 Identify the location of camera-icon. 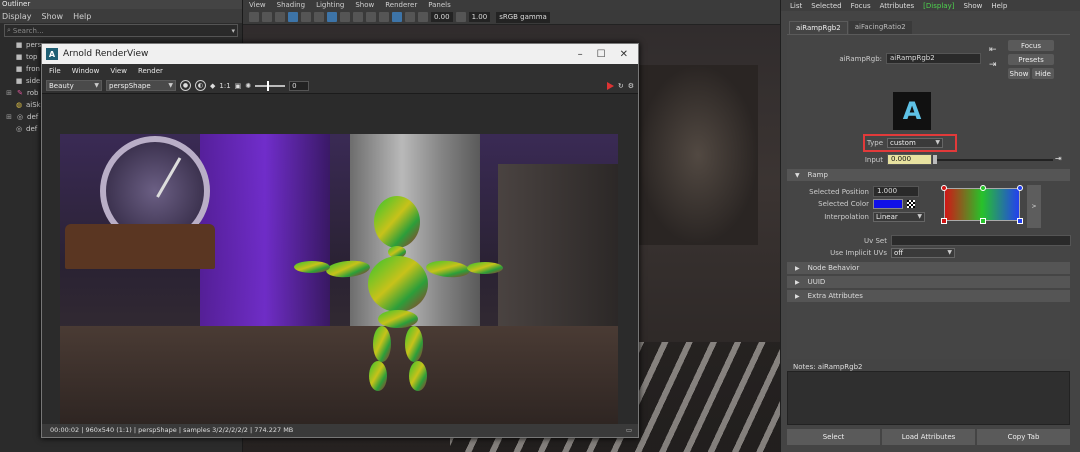
(254, 17).